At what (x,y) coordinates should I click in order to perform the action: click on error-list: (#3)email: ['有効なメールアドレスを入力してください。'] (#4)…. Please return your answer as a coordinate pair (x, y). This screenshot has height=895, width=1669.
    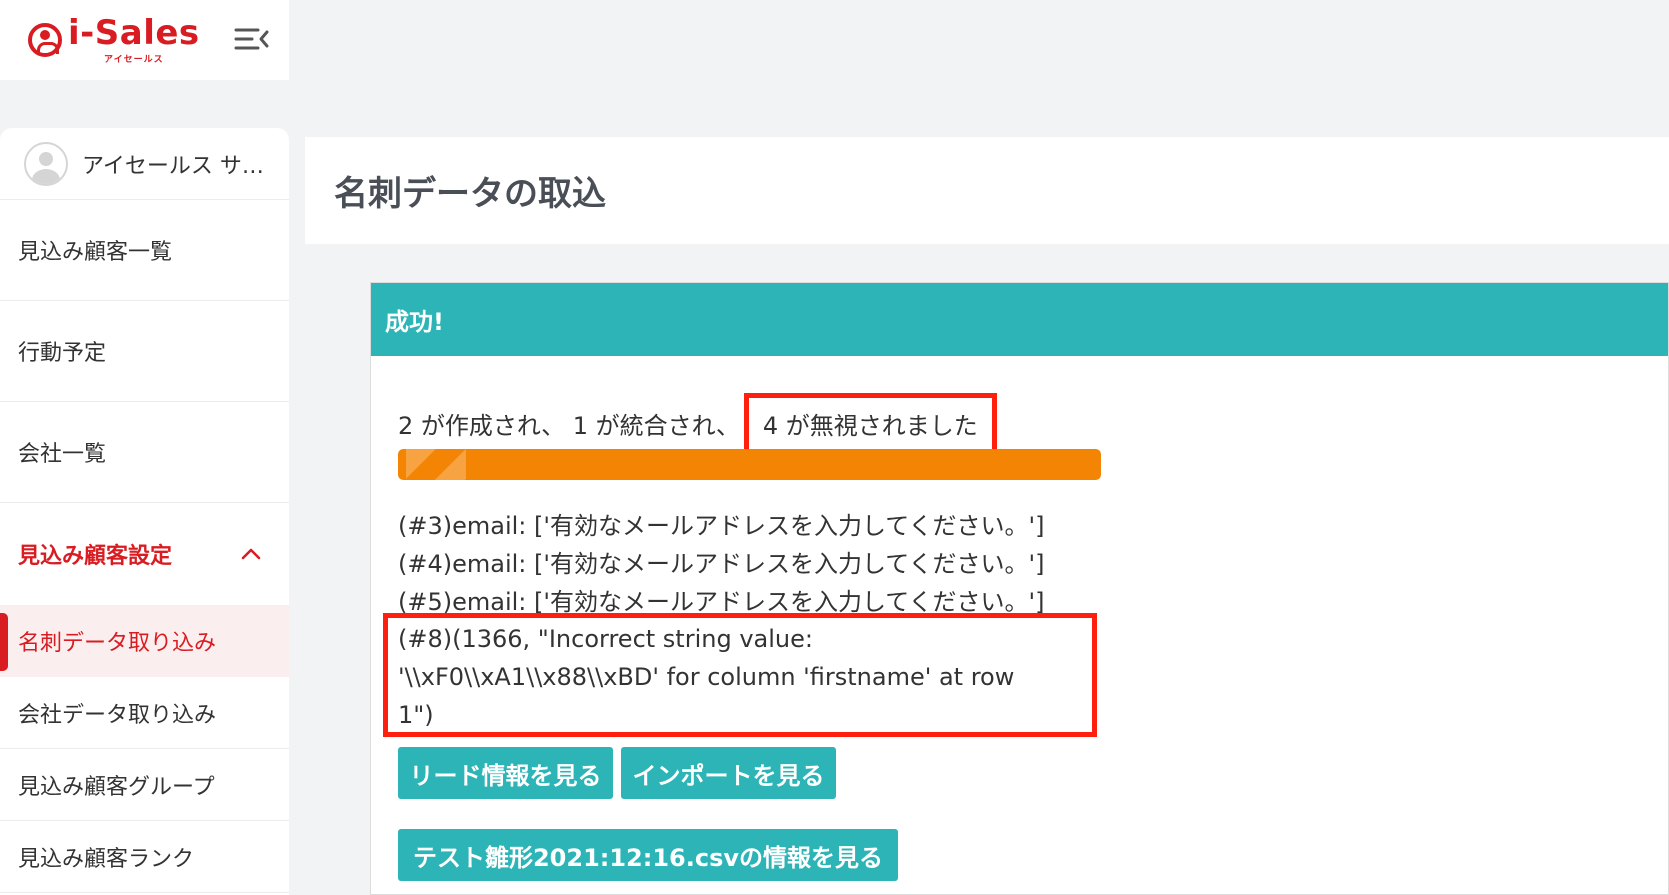
    Looking at the image, I should click on (748, 564).